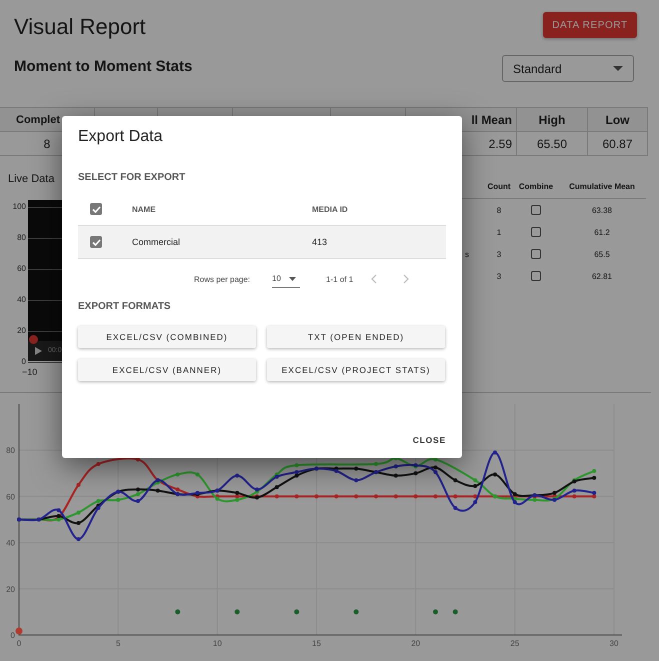 This screenshot has width=659, height=661. I want to click on axis-label: 10, so click(217, 643).